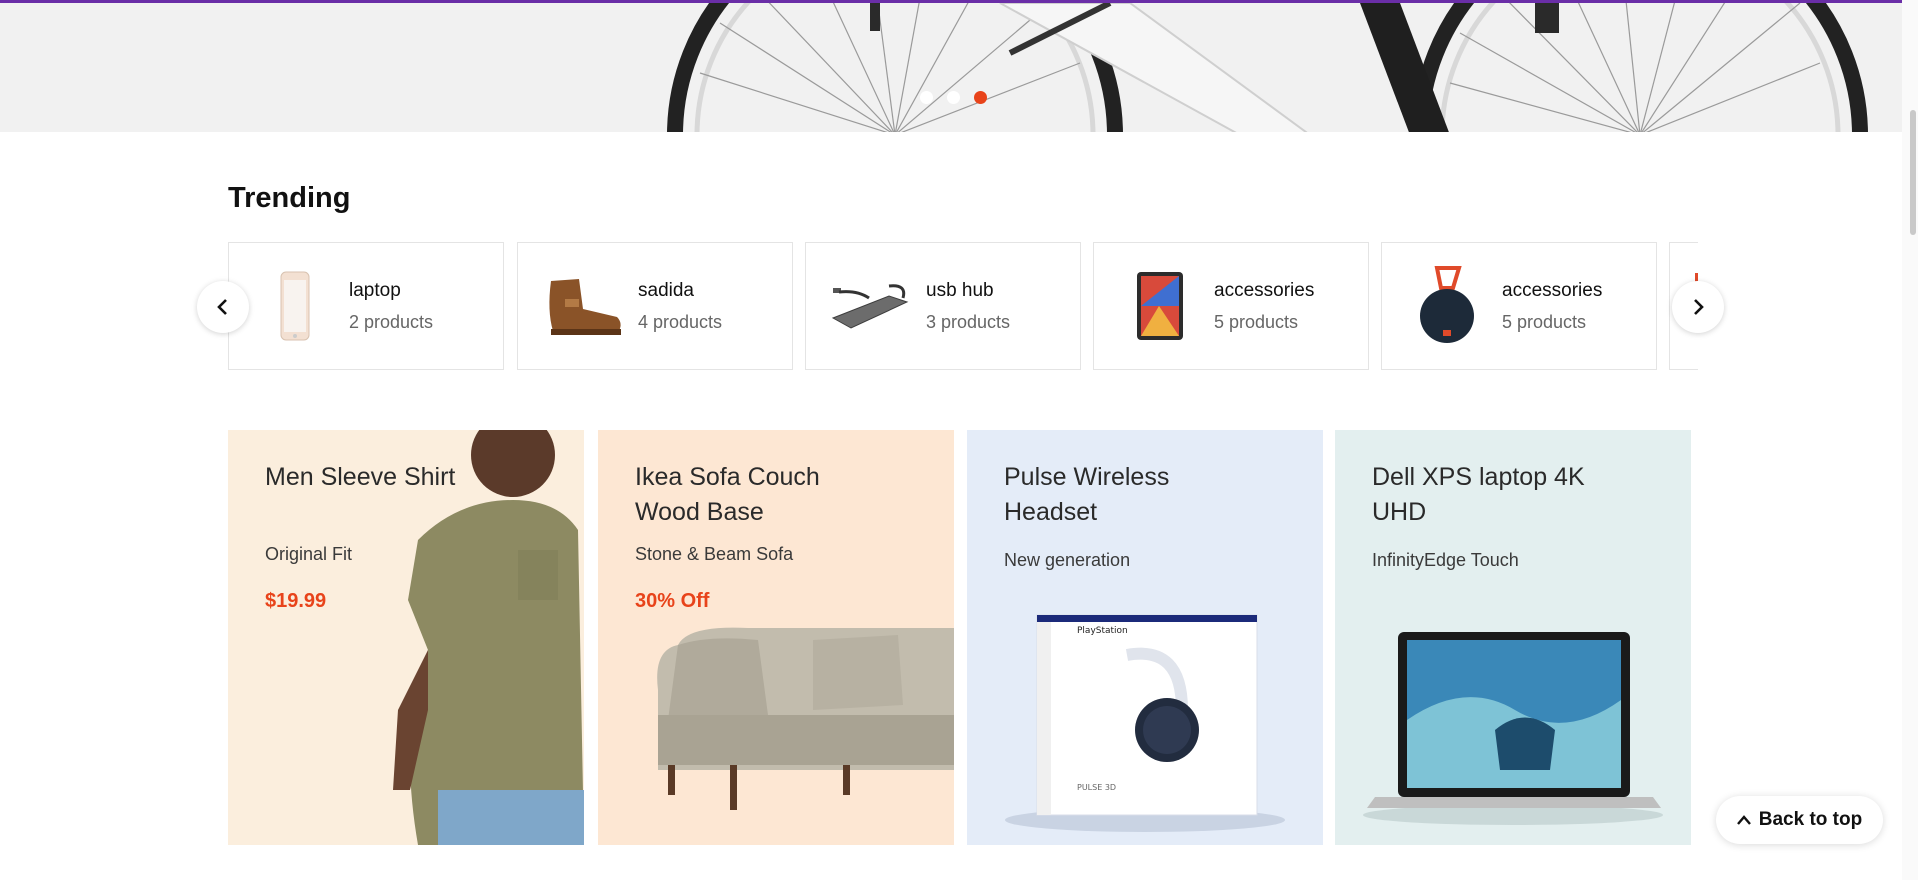  I want to click on promo-title: Men Sleeve Shirt, so click(360, 477).